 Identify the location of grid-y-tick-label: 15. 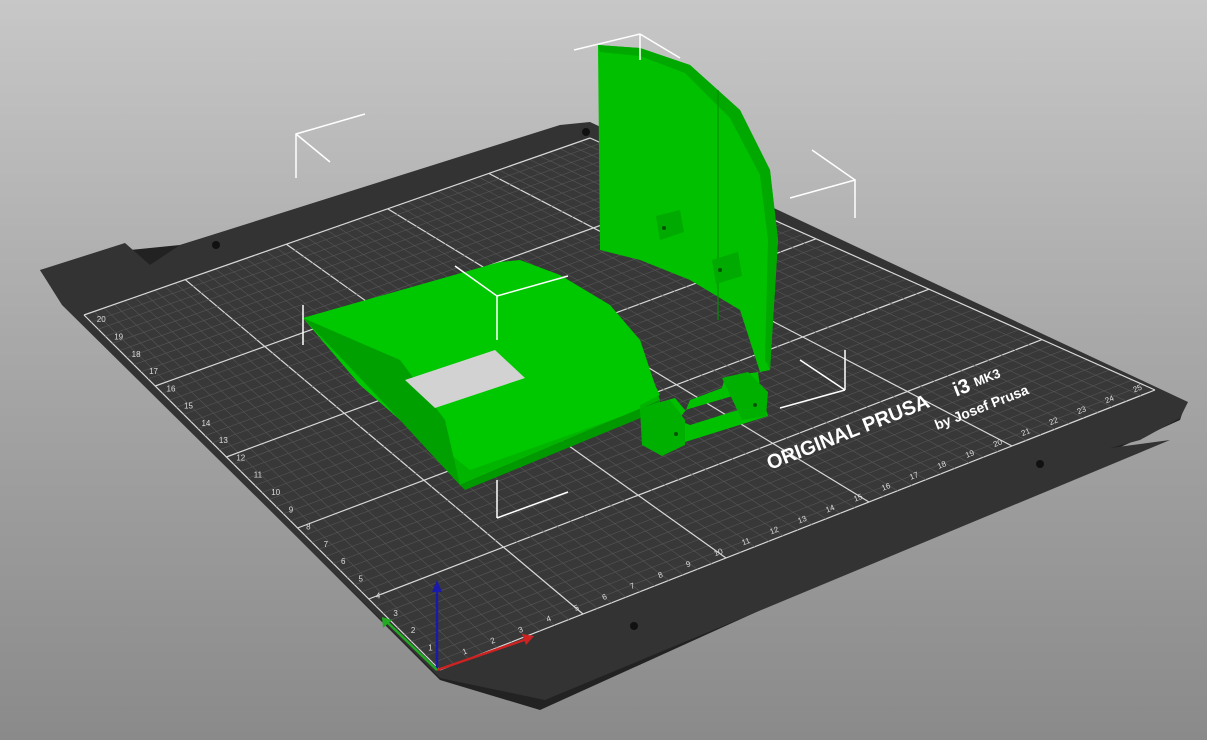
(188, 406).